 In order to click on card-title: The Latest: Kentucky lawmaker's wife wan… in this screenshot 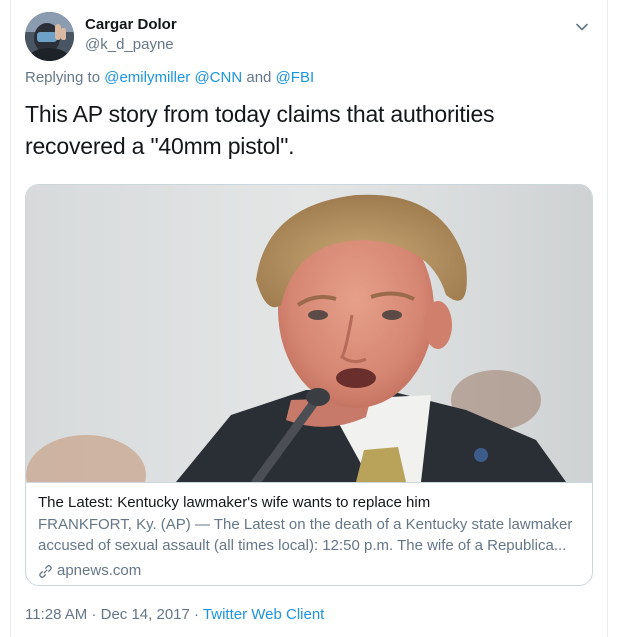, I will do `click(234, 502)`.